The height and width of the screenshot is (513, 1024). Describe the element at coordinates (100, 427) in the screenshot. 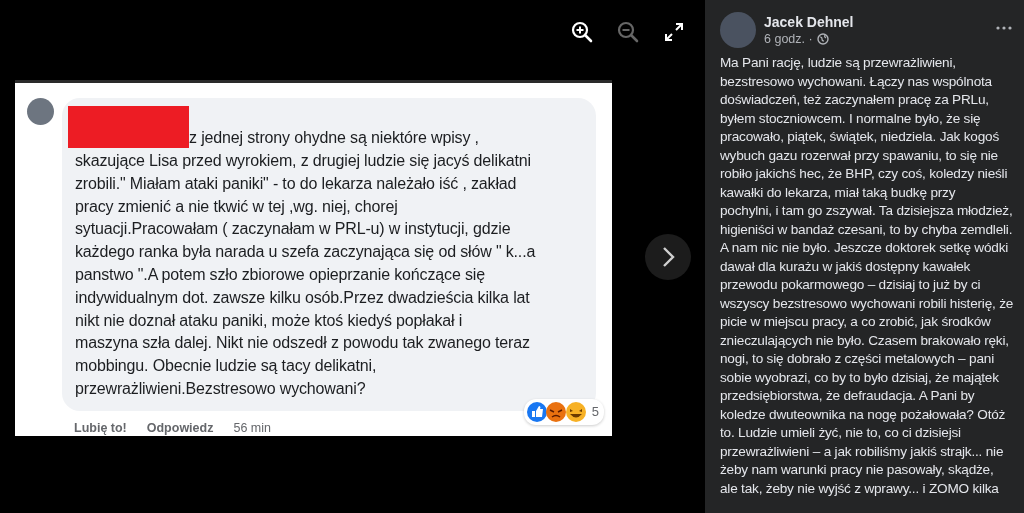

I see `comment-action-link: Lubię to!` at that location.